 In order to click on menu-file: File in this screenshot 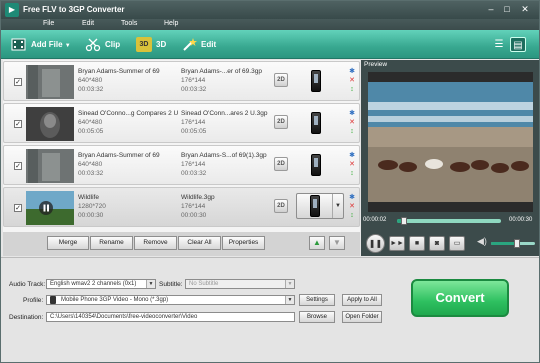, I will do `click(48, 23)`.